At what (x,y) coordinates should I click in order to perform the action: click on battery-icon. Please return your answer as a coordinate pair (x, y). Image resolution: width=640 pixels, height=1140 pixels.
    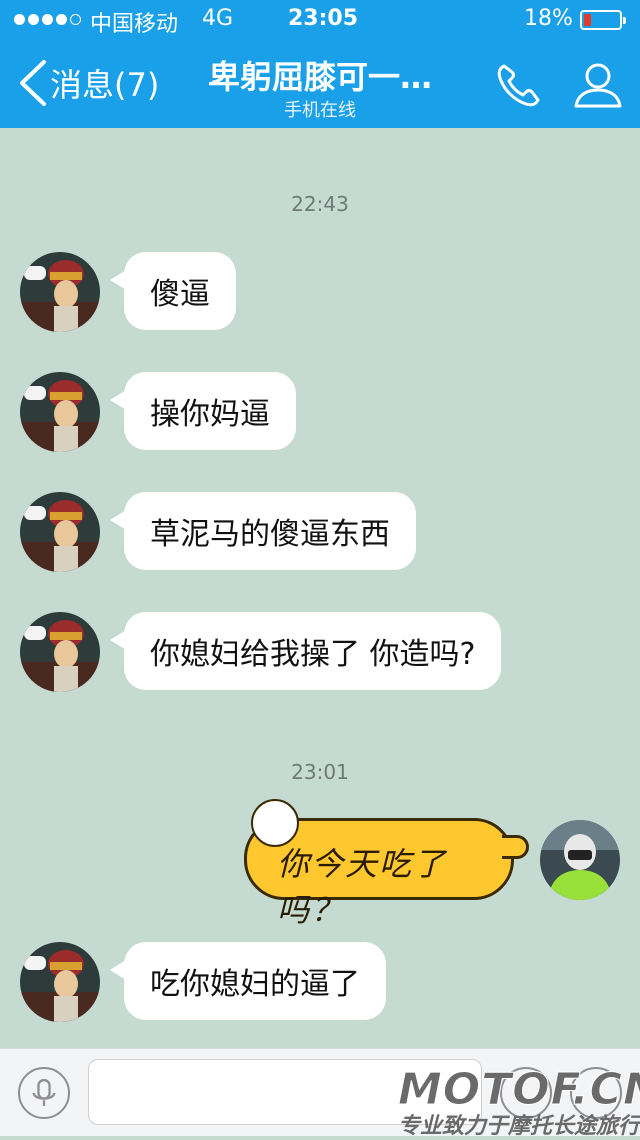
    Looking at the image, I should click on (603, 20).